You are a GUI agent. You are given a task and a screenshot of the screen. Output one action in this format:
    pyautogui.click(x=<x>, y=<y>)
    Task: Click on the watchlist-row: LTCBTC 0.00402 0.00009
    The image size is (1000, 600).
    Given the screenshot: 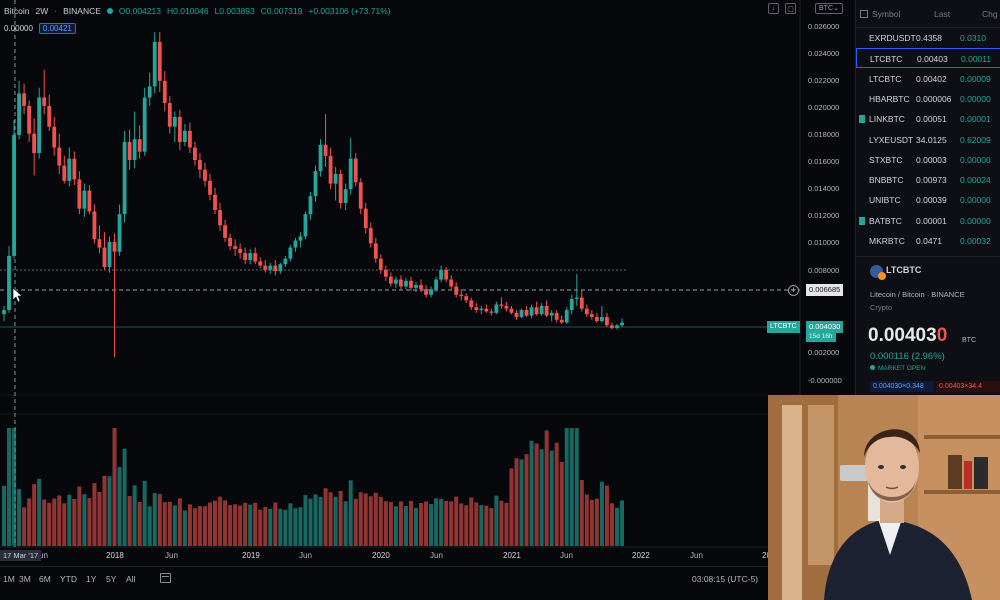 What is the action you would take?
    pyautogui.click(x=928, y=79)
    